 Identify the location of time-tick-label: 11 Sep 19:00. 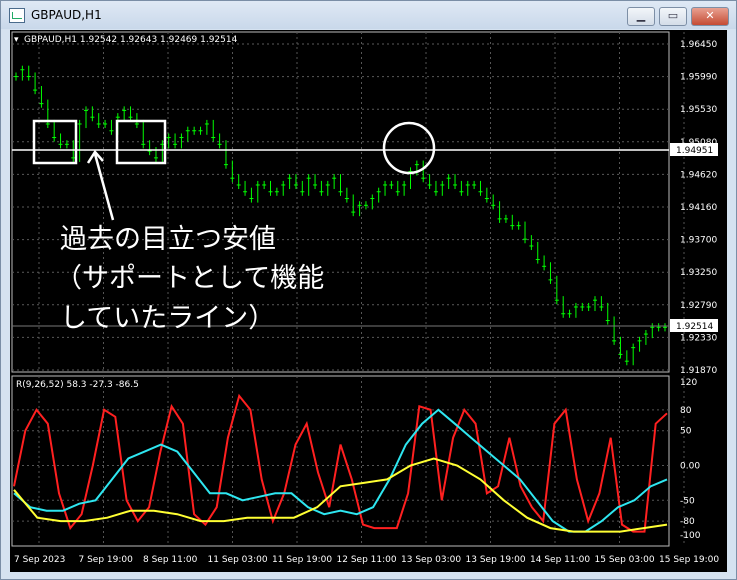
(302, 560).